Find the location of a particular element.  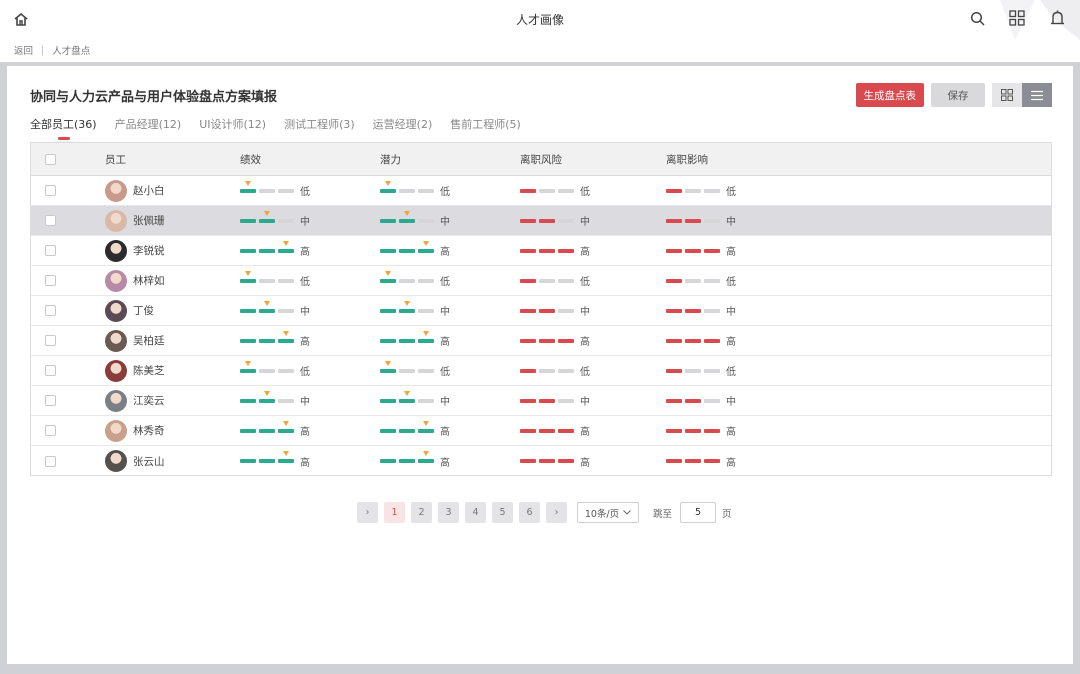

employee-name: 林秀奇 is located at coordinates (149, 430).